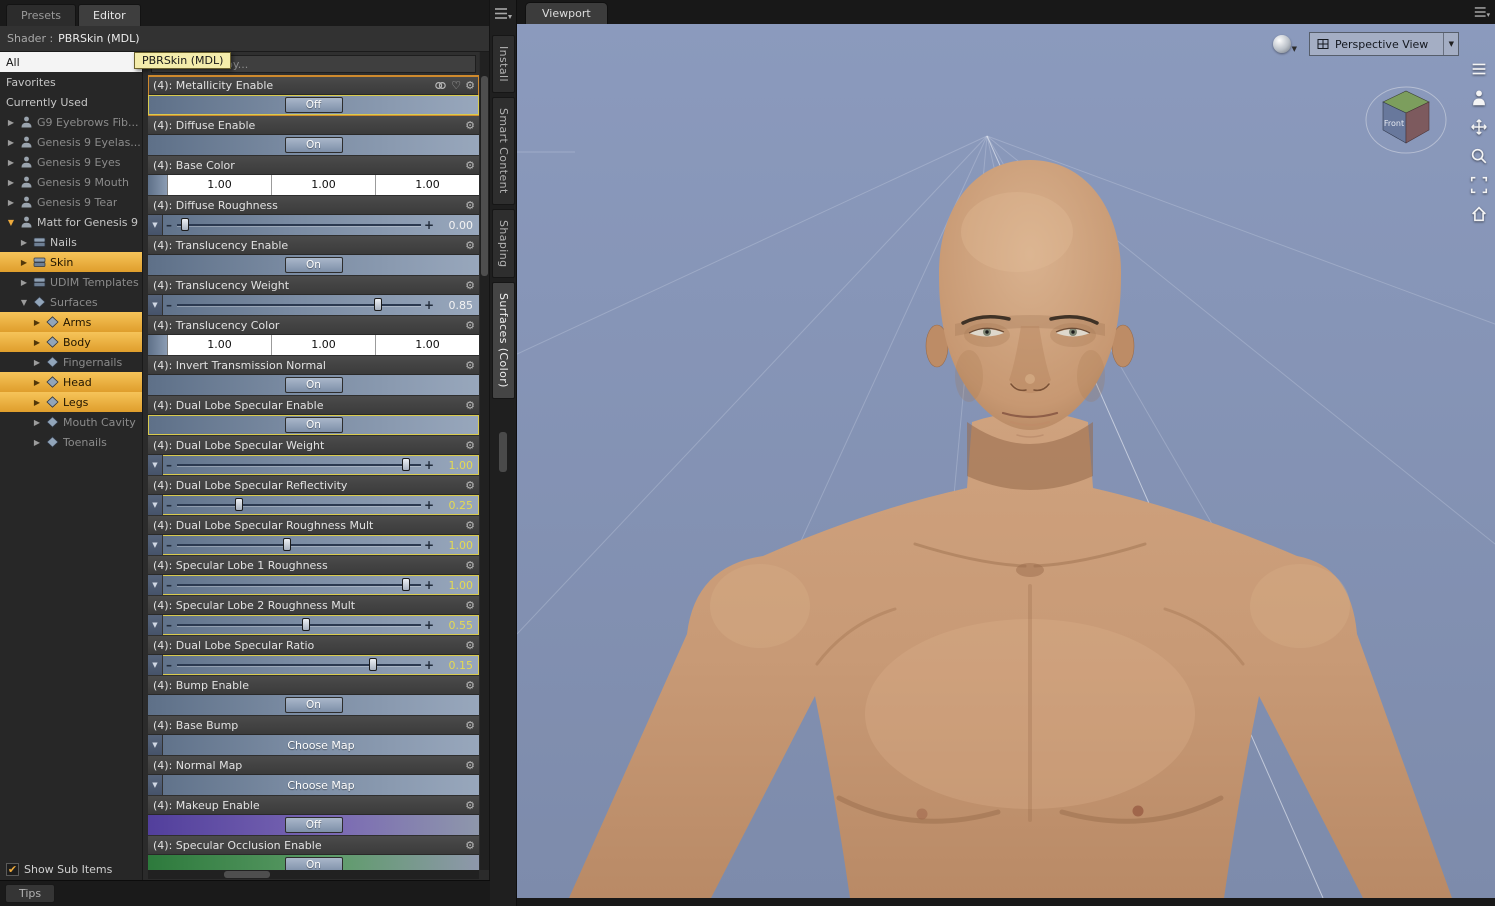 This screenshot has width=1495, height=906. What do you see at coordinates (503, 452) in the screenshot?
I see `dock-strip-scroll-thumb` at bounding box center [503, 452].